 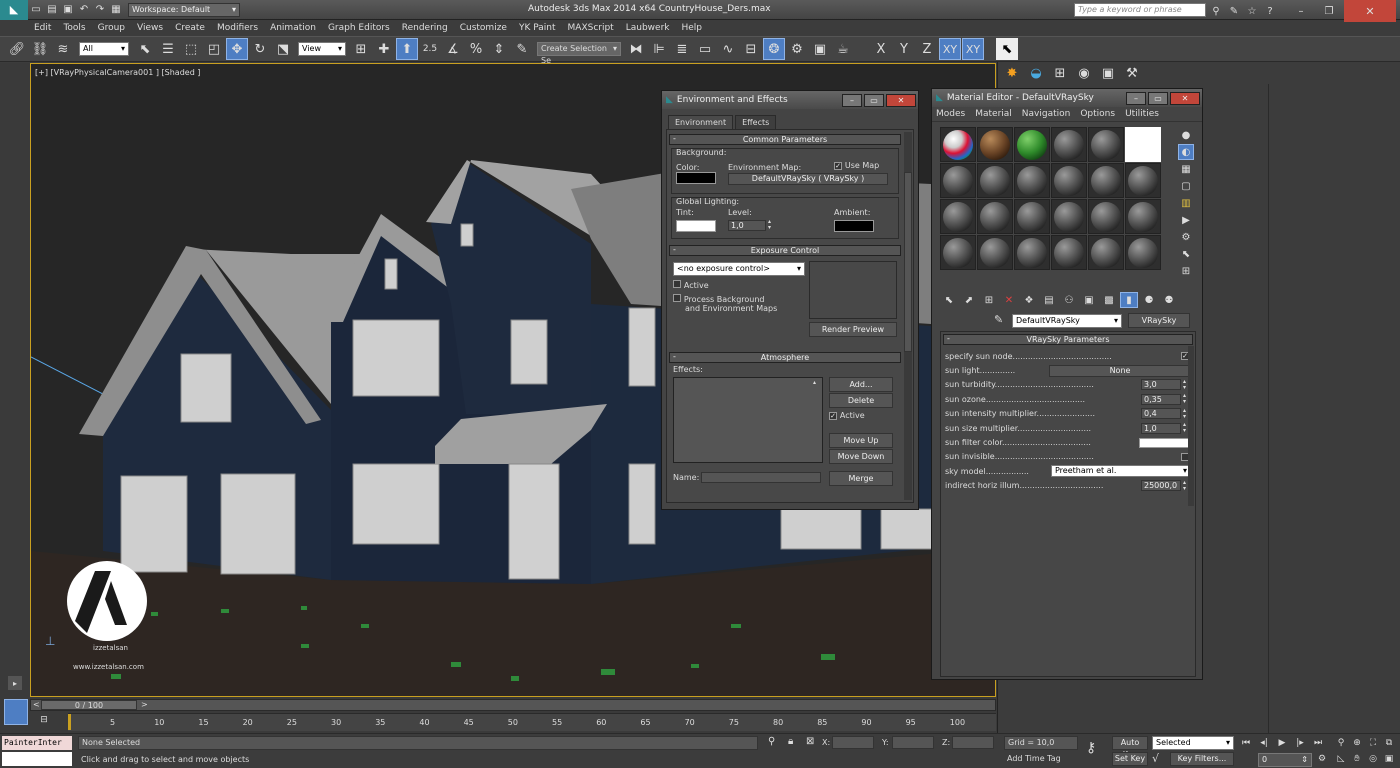 What do you see at coordinates (701, 122) in the screenshot?
I see `tab-environment: Environment` at bounding box center [701, 122].